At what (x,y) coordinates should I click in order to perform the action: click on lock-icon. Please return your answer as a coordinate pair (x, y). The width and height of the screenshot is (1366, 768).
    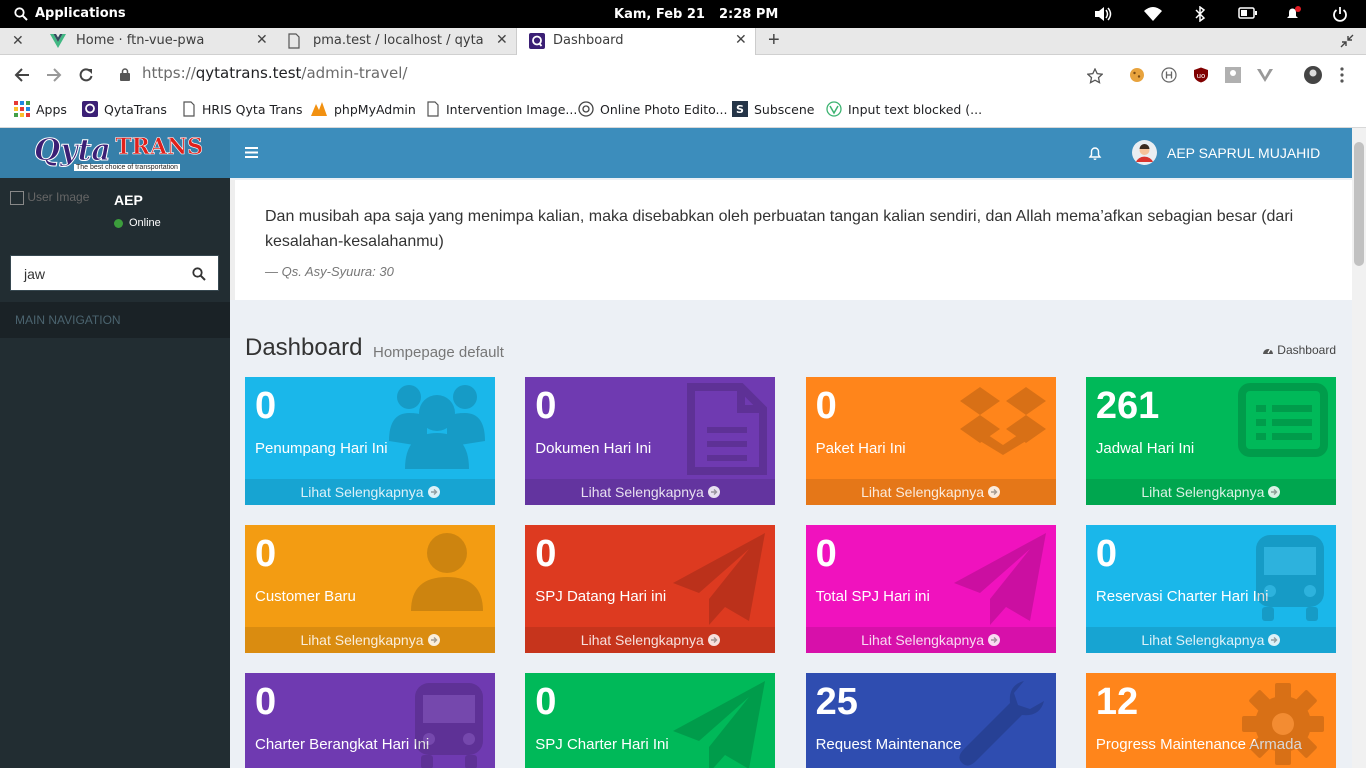
    Looking at the image, I should click on (125, 74).